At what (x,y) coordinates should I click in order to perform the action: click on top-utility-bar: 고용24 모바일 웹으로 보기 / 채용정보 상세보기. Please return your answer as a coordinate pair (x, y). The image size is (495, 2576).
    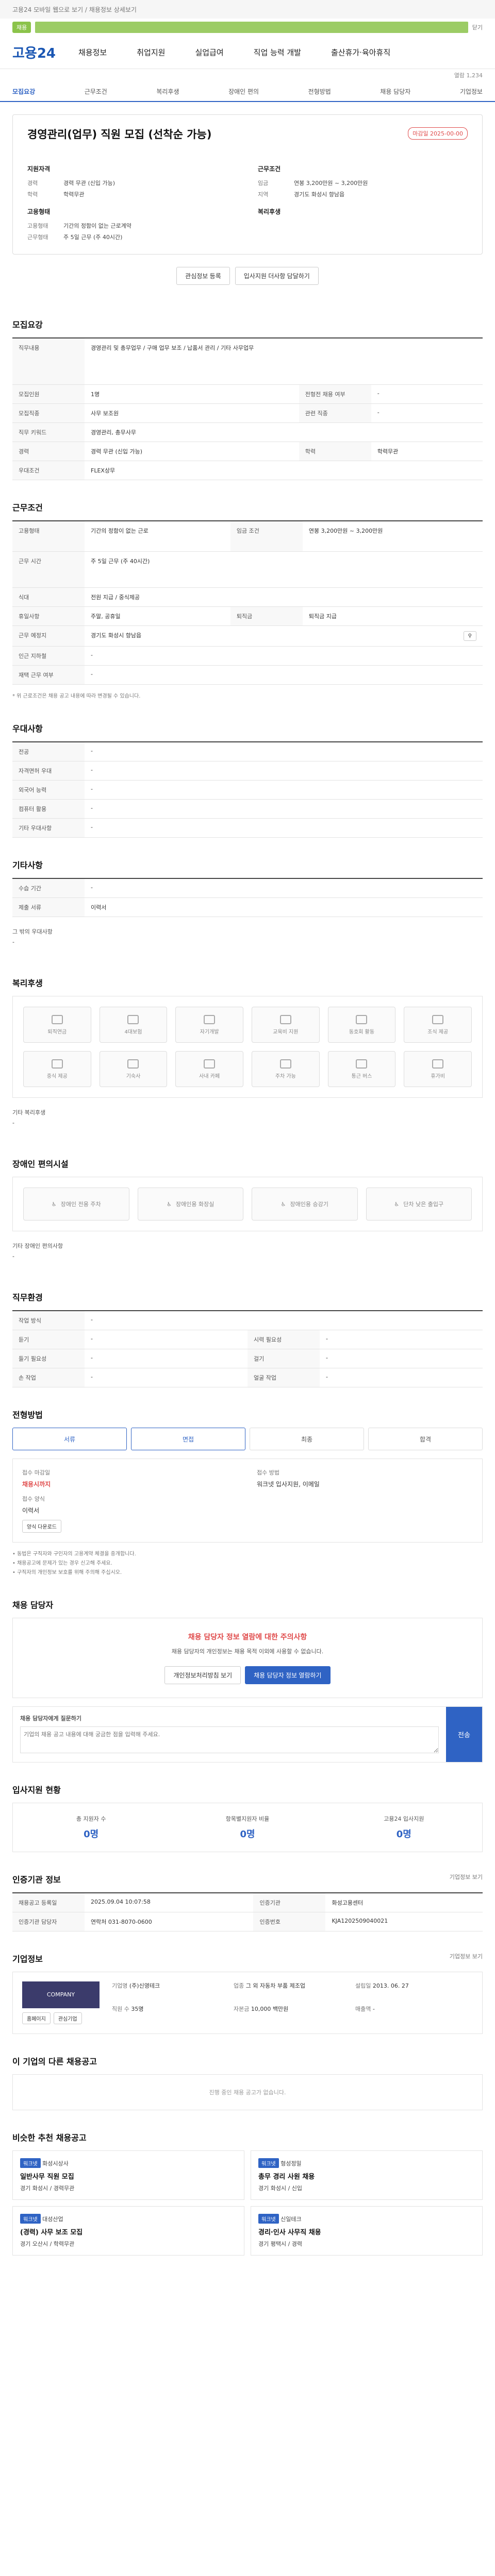
    Looking at the image, I should click on (247, 9).